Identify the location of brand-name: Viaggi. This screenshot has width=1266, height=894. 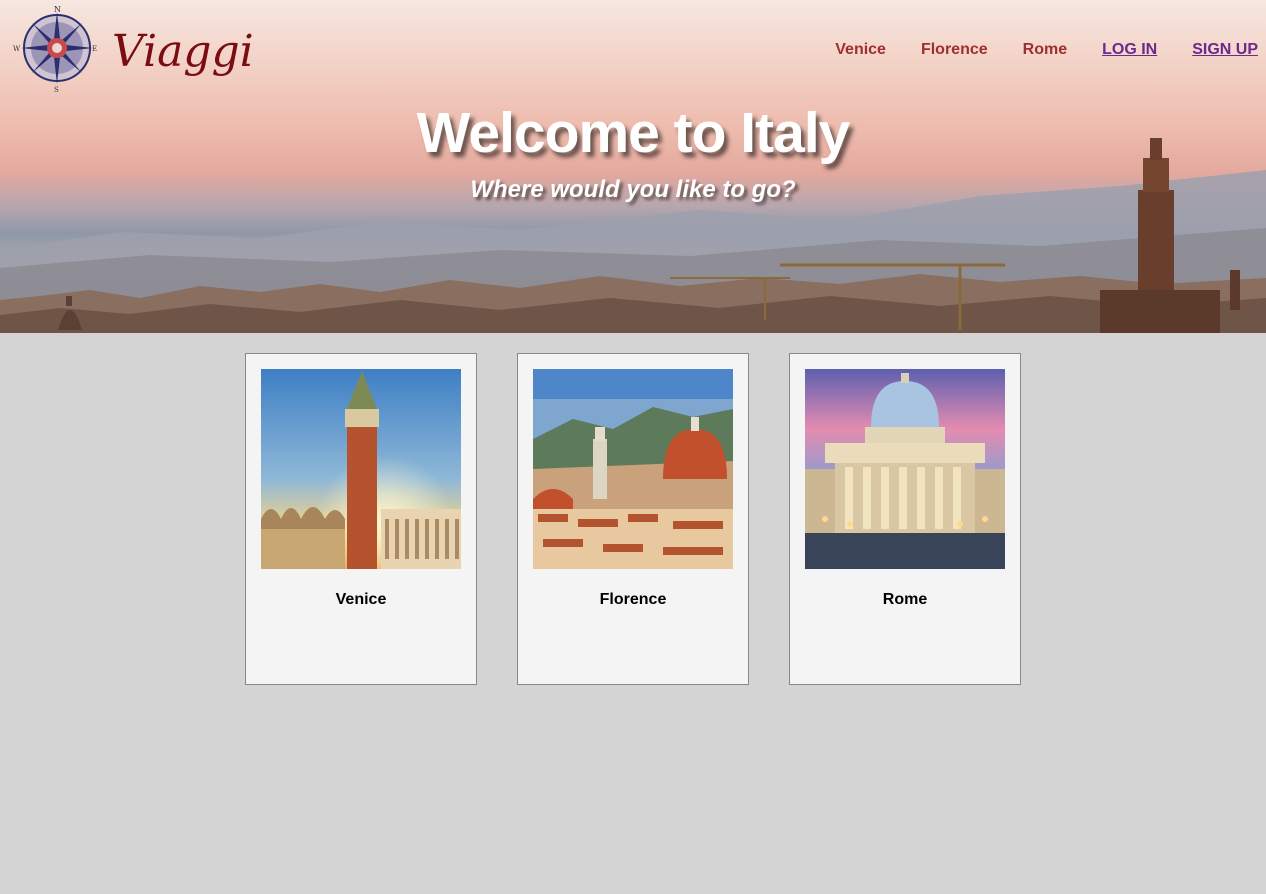
(183, 51).